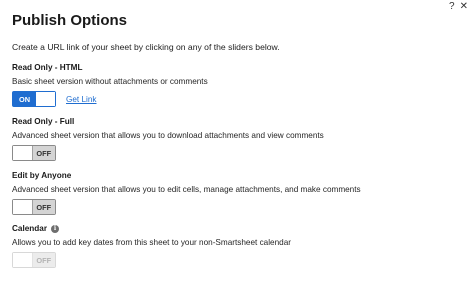  I want to click on option-title: Edit by Anyone, so click(42, 175).